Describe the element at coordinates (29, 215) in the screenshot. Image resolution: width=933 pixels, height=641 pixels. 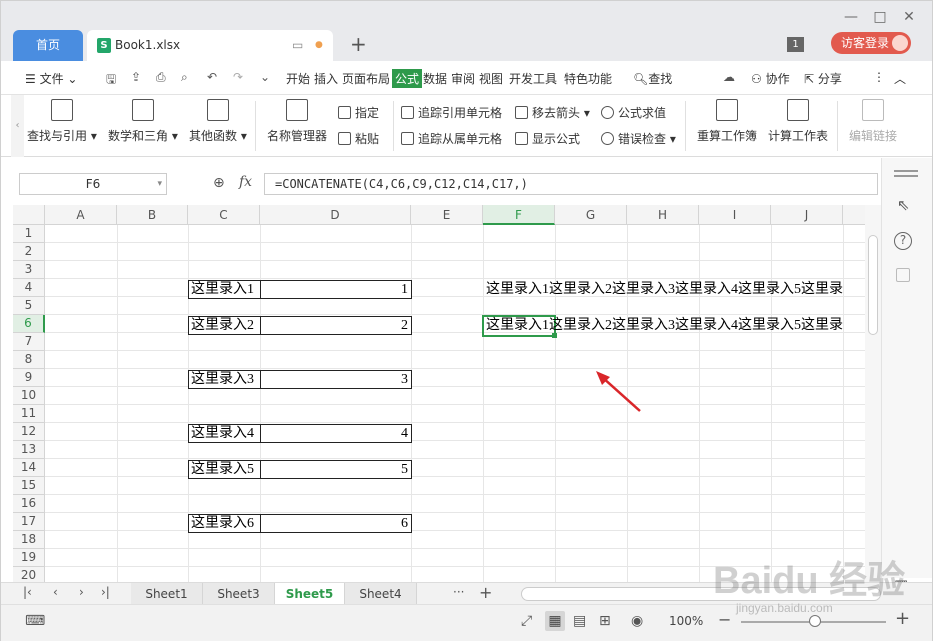
I see `select-all-corner` at that location.